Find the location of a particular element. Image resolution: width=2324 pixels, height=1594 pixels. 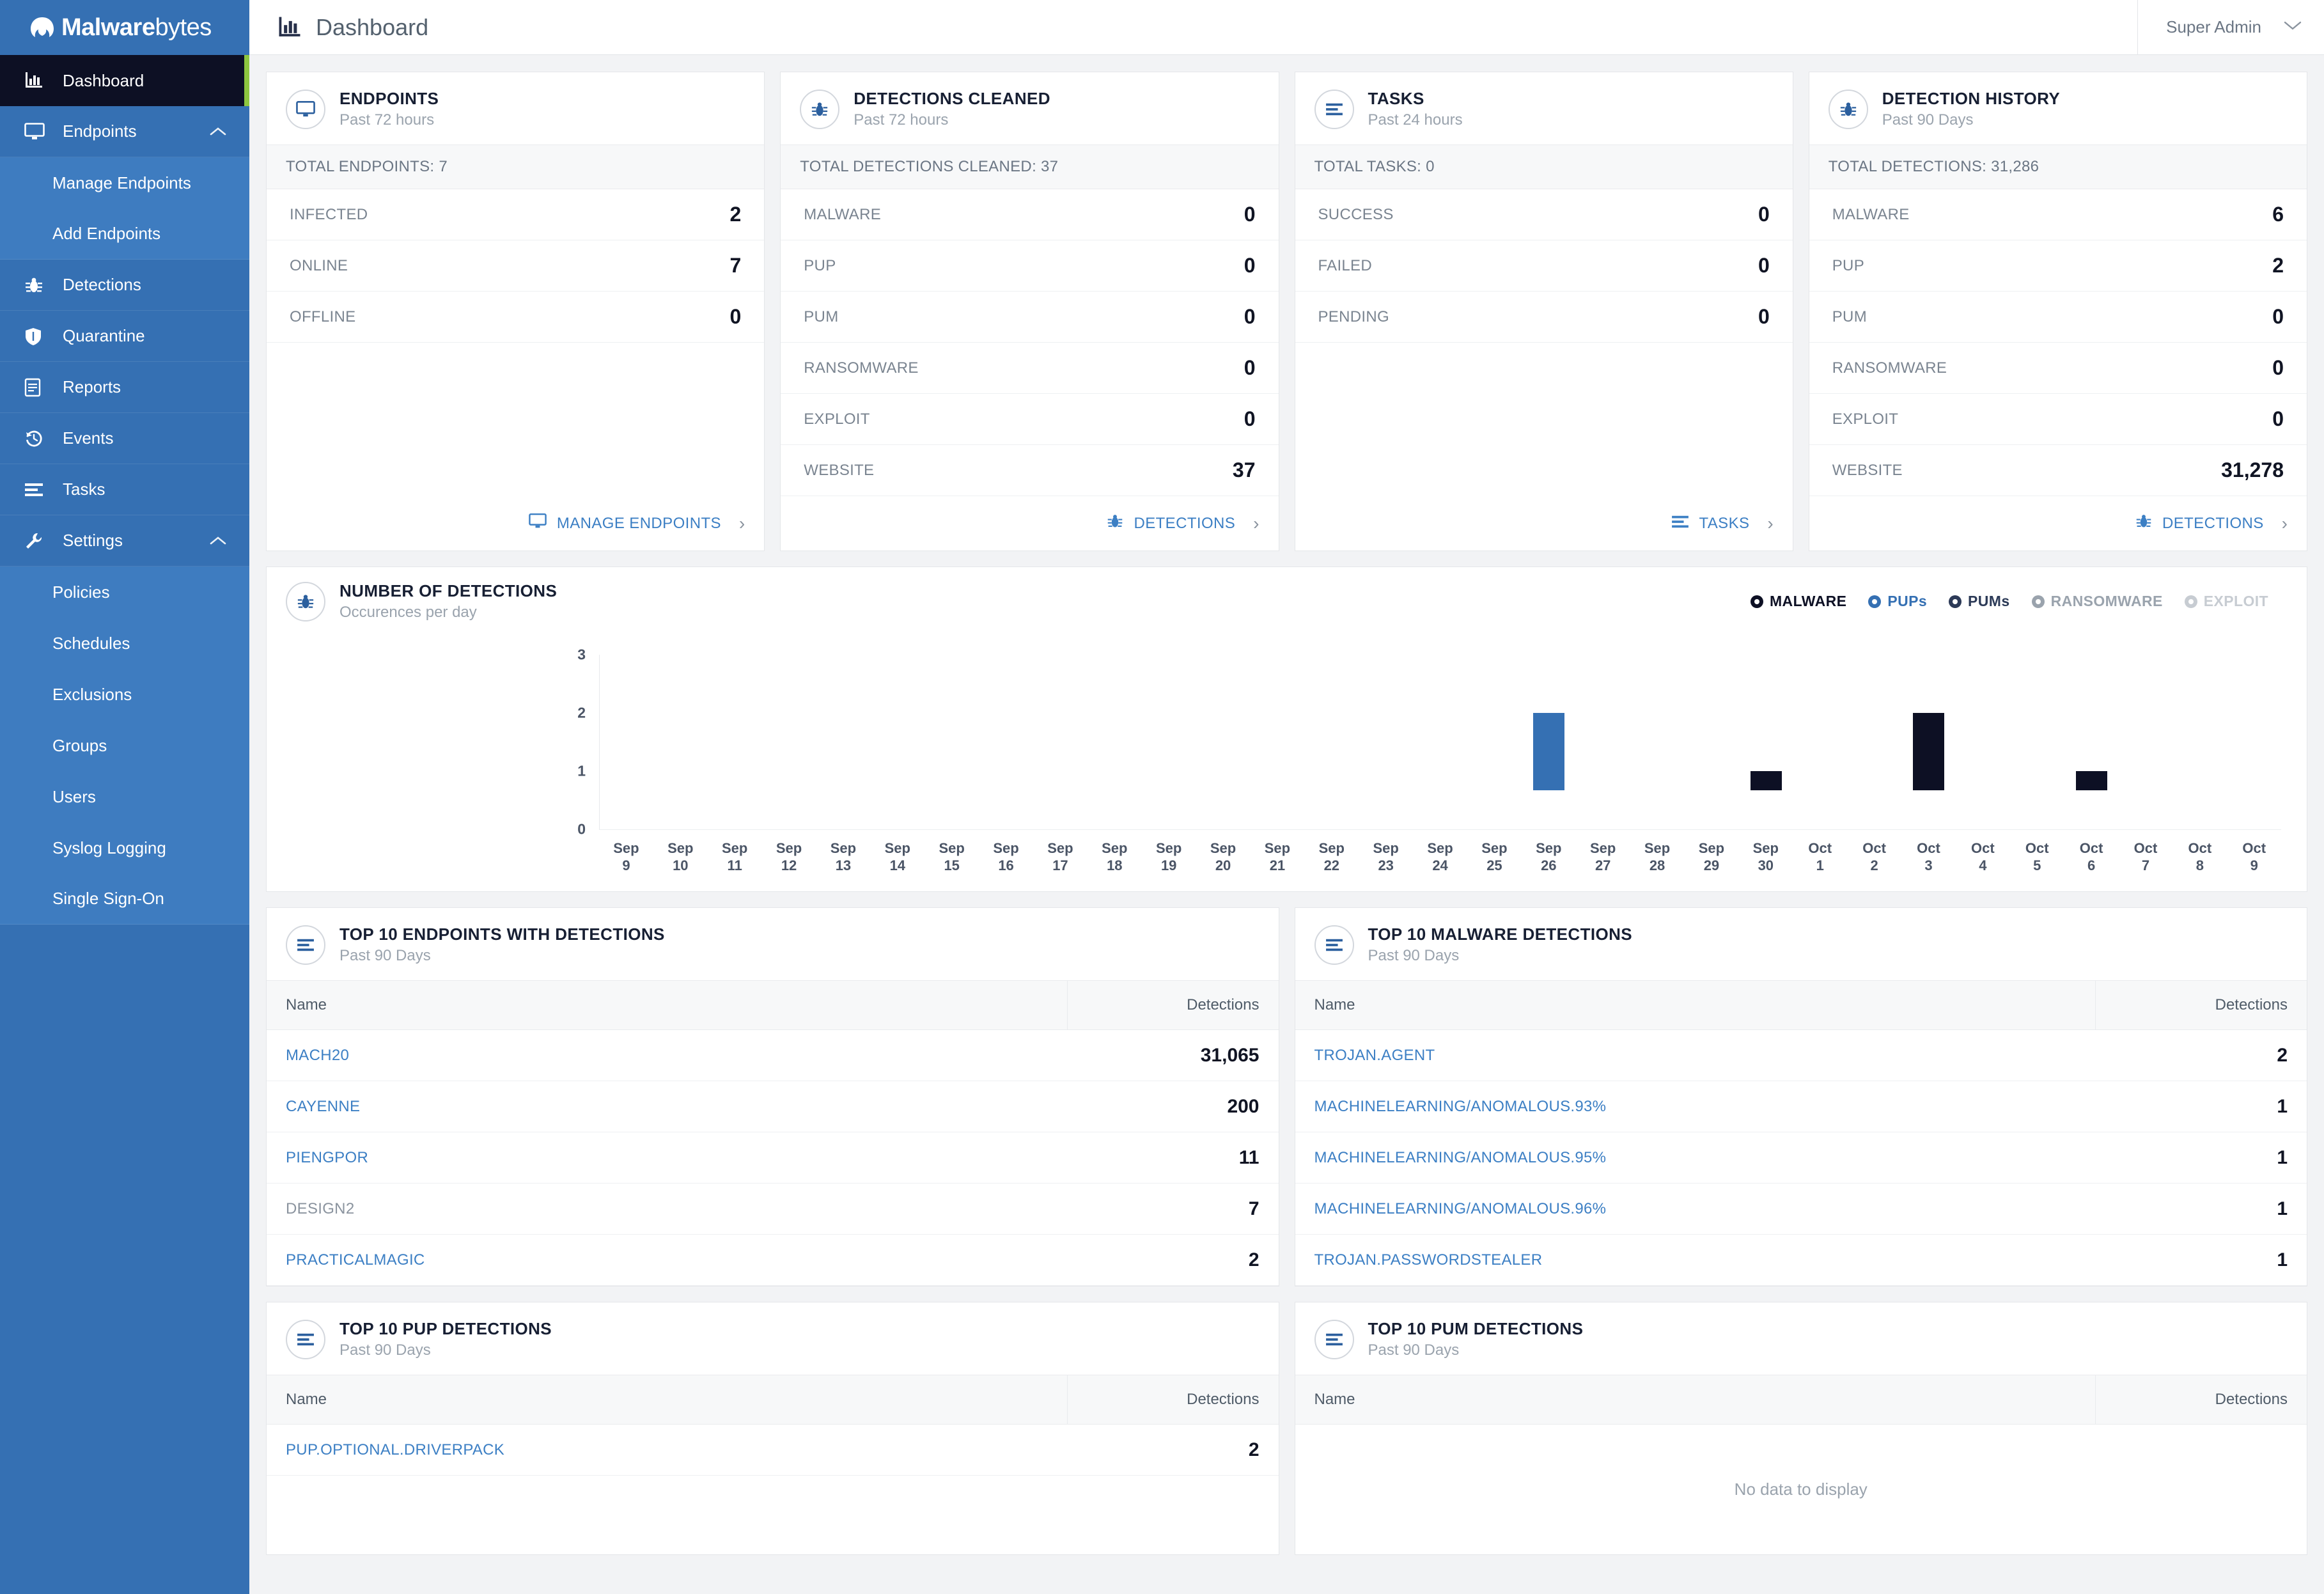

sidebar-item-reports: Reports is located at coordinates (124, 387).